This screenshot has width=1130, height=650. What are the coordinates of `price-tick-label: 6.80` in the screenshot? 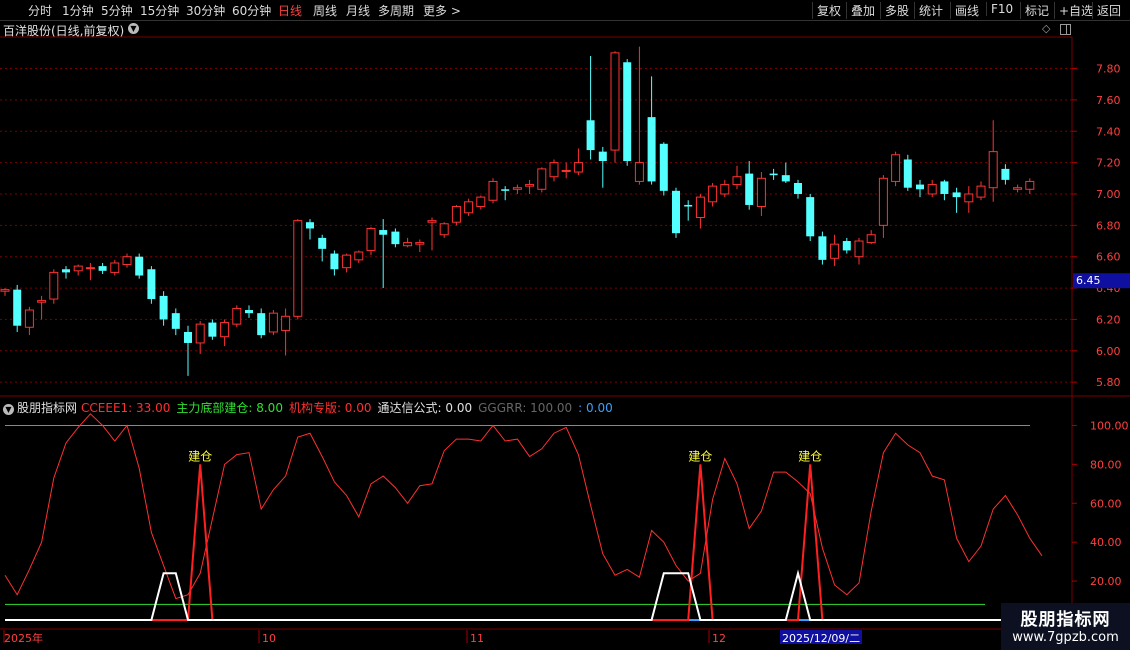 It's located at (1108, 225).